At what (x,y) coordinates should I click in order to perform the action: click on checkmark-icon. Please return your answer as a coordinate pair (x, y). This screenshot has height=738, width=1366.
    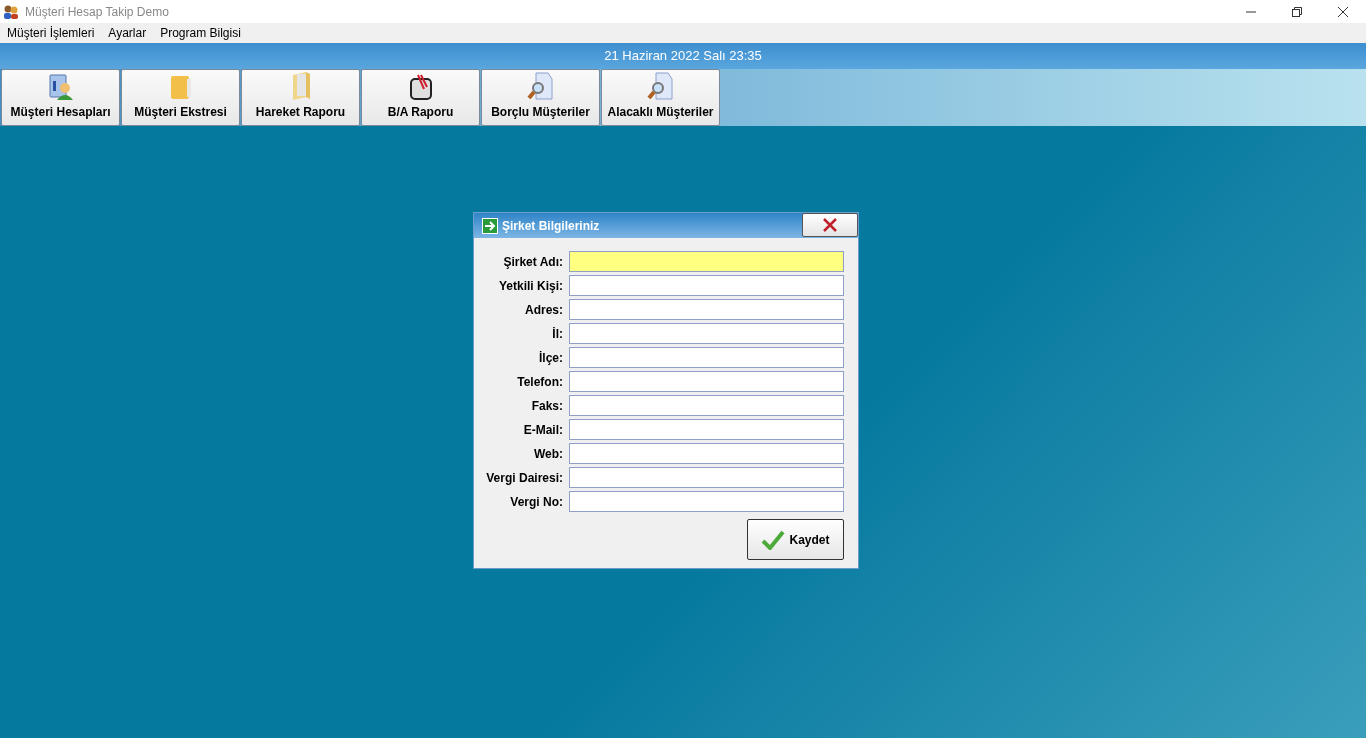
    Looking at the image, I should click on (773, 539).